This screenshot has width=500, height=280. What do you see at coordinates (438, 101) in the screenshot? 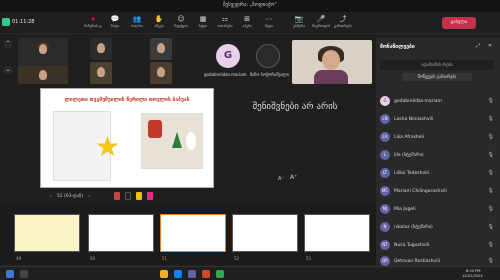
I see `list-item: Ggodabrelidze.mariam 🎙` at bounding box center [438, 101].